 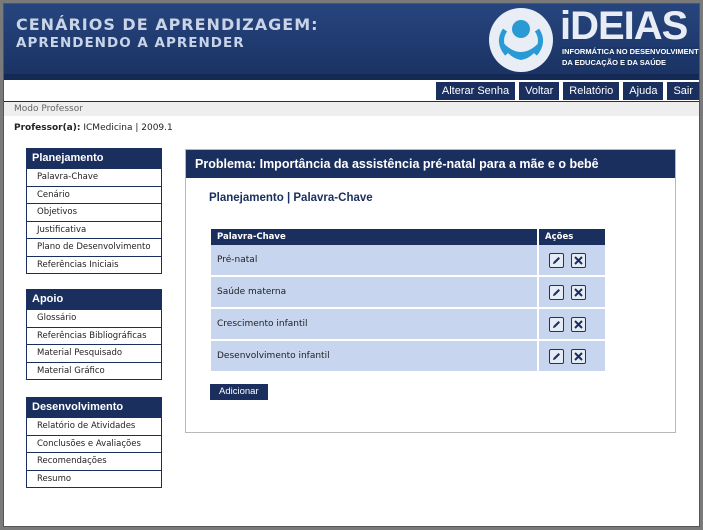 I want to click on table-header-row: Palavra-Chave Ações, so click(x=408, y=237).